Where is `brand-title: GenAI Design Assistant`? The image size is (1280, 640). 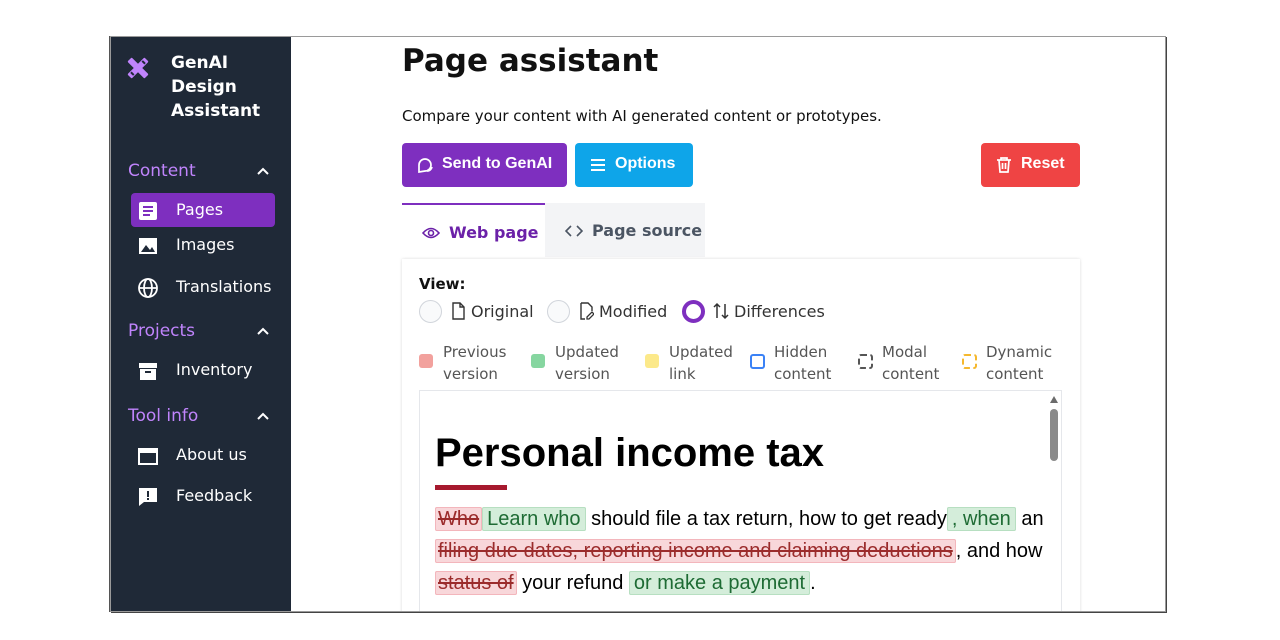
brand-title: GenAI Design Assistant is located at coordinates (216, 87).